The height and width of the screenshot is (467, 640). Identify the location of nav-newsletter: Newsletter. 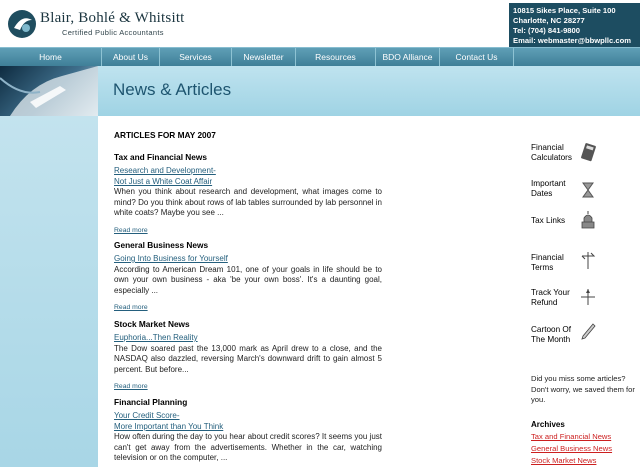
(264, 57).